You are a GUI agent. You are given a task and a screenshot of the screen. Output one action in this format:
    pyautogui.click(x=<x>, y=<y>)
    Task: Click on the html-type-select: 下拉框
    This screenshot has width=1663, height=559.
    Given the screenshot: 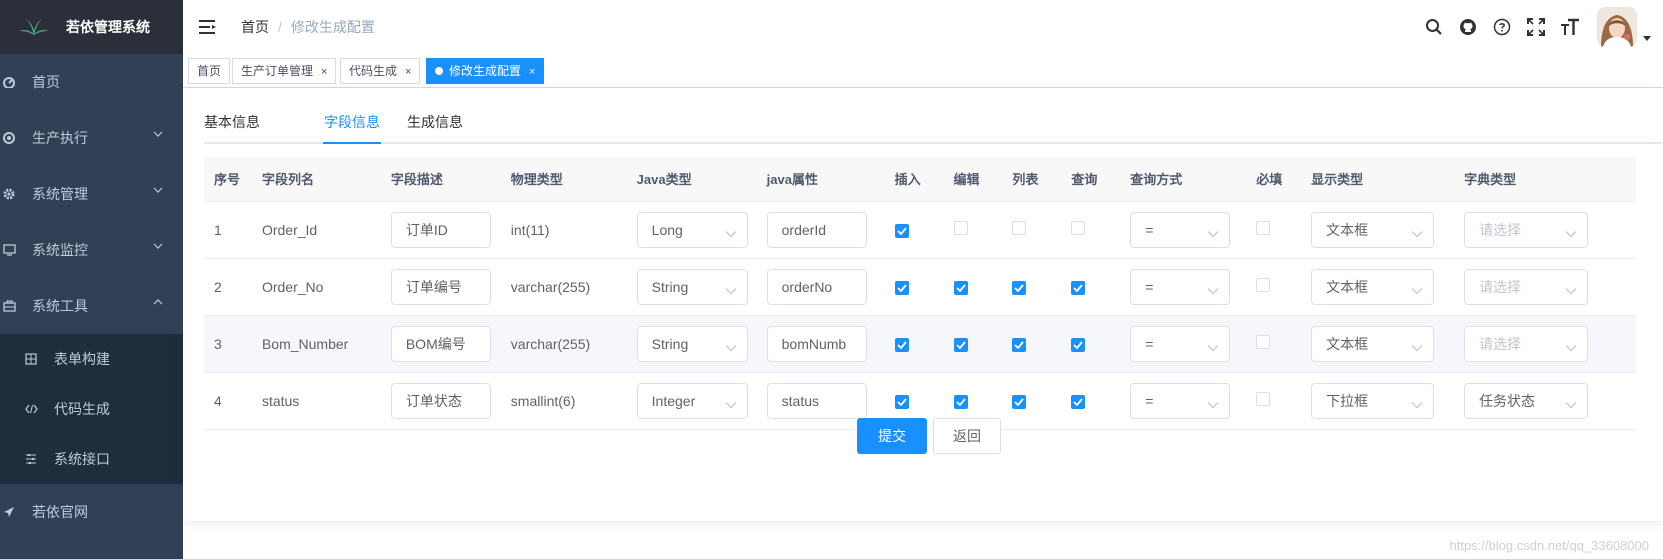 What is the action you would take?
    pyautogui.click(x=1373, y=400)
    